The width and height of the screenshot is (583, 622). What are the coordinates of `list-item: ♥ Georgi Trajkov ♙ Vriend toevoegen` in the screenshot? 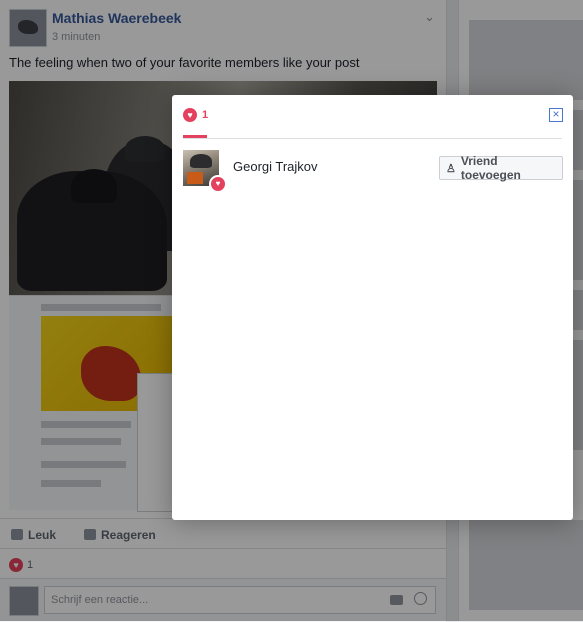 It's located at (373, 171).